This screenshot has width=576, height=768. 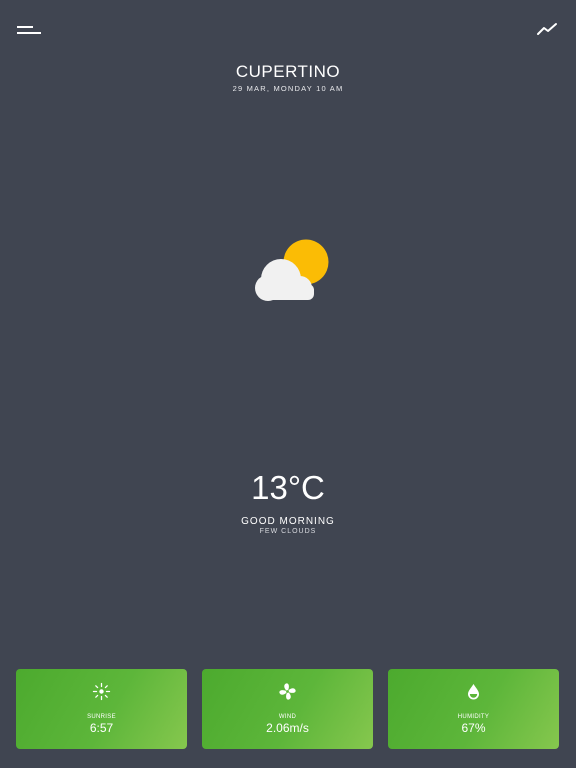 What do you see at coordinates (290, 270) in the screenshot?
I see `partly-cloudy-icon` at bounding box center [290, 270].